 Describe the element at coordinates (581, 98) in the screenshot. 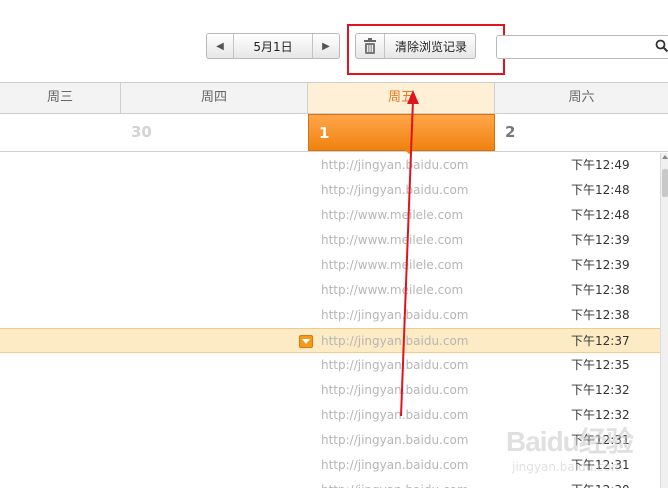

I see `weekday-sat: 周六` at that location.